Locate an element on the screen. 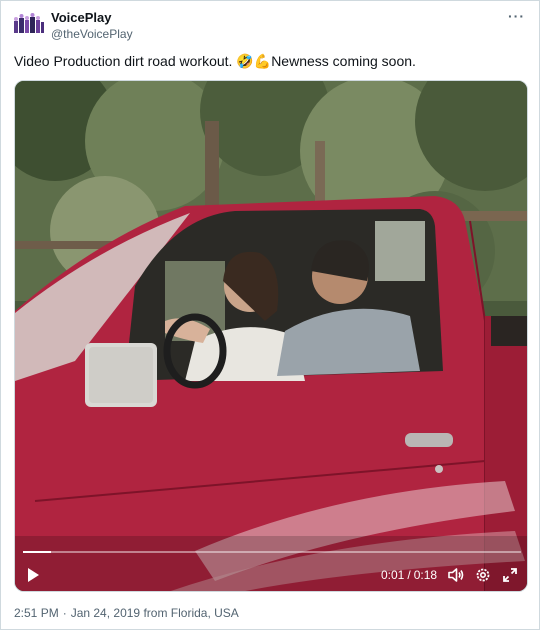 Image resolution: width=540 pixels, height=630 pixels. tweet-emoji: 🤣💪 is located at coordinates (254, 61).